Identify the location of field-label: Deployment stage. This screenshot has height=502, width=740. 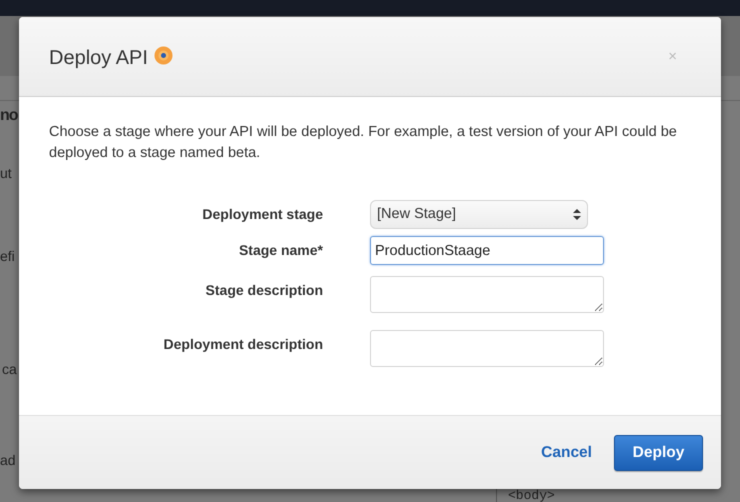
(262, 214).